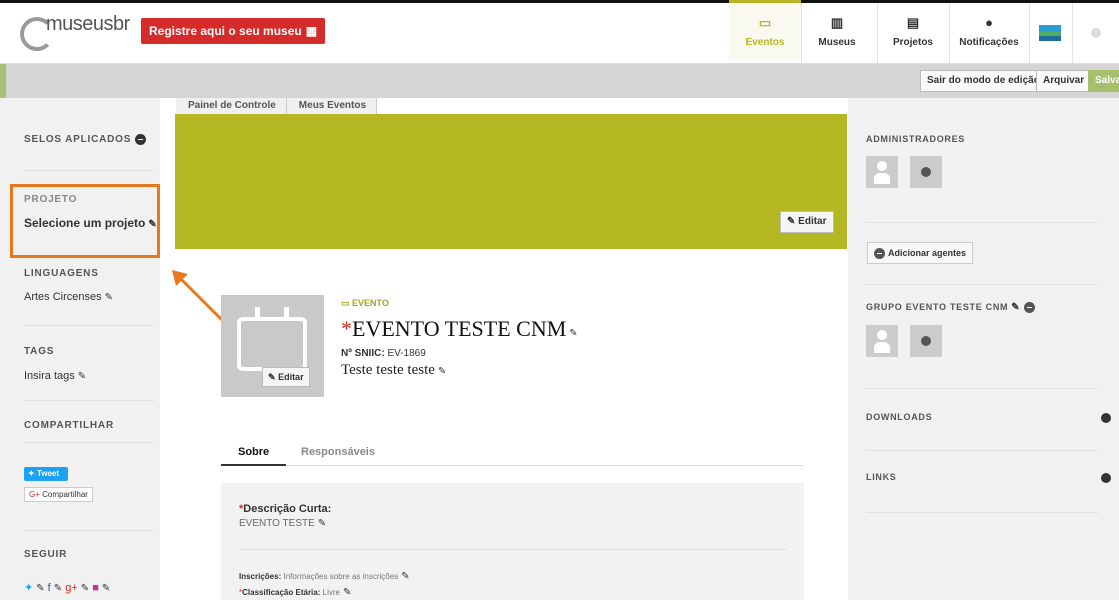 The height and width of the screenshot is (600, 1119). What do you see at coordinates (254, 456) in the screenshot?
I see `tab-sobre: Sobre` at bounding box center [254, 456].